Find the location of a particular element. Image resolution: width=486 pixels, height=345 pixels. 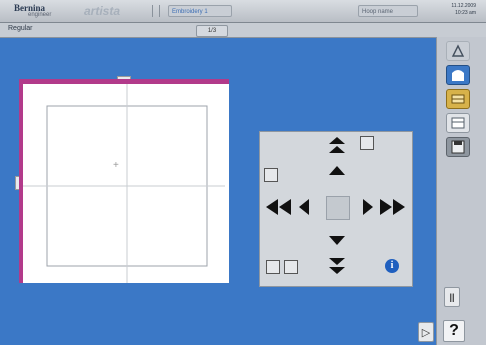

play-label: ▷ is located at coordinates (426, 332).